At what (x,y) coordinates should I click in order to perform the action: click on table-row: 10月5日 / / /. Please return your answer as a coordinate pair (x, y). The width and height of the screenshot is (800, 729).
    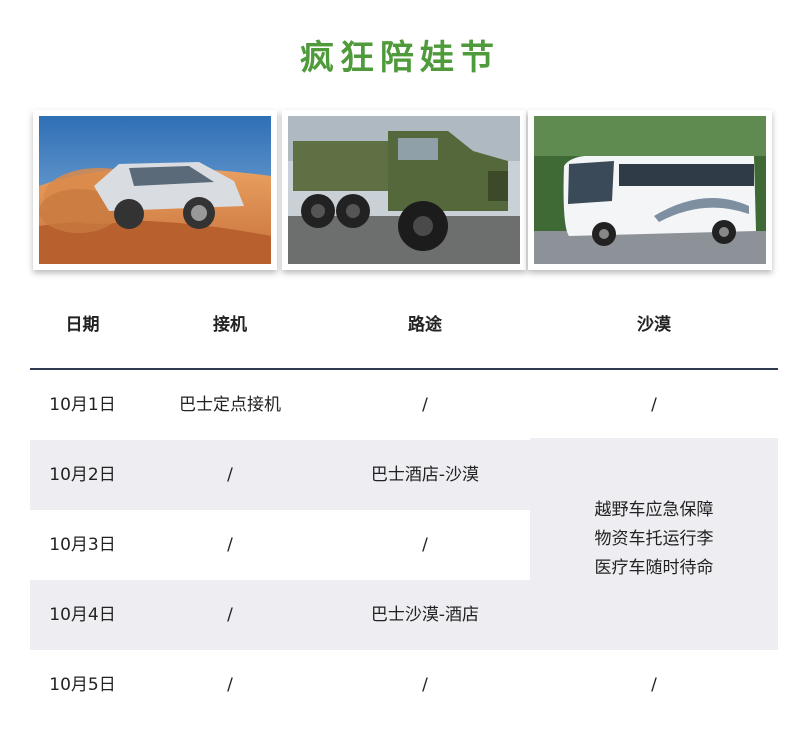
    Looking at the image, I should click on (404, 685).